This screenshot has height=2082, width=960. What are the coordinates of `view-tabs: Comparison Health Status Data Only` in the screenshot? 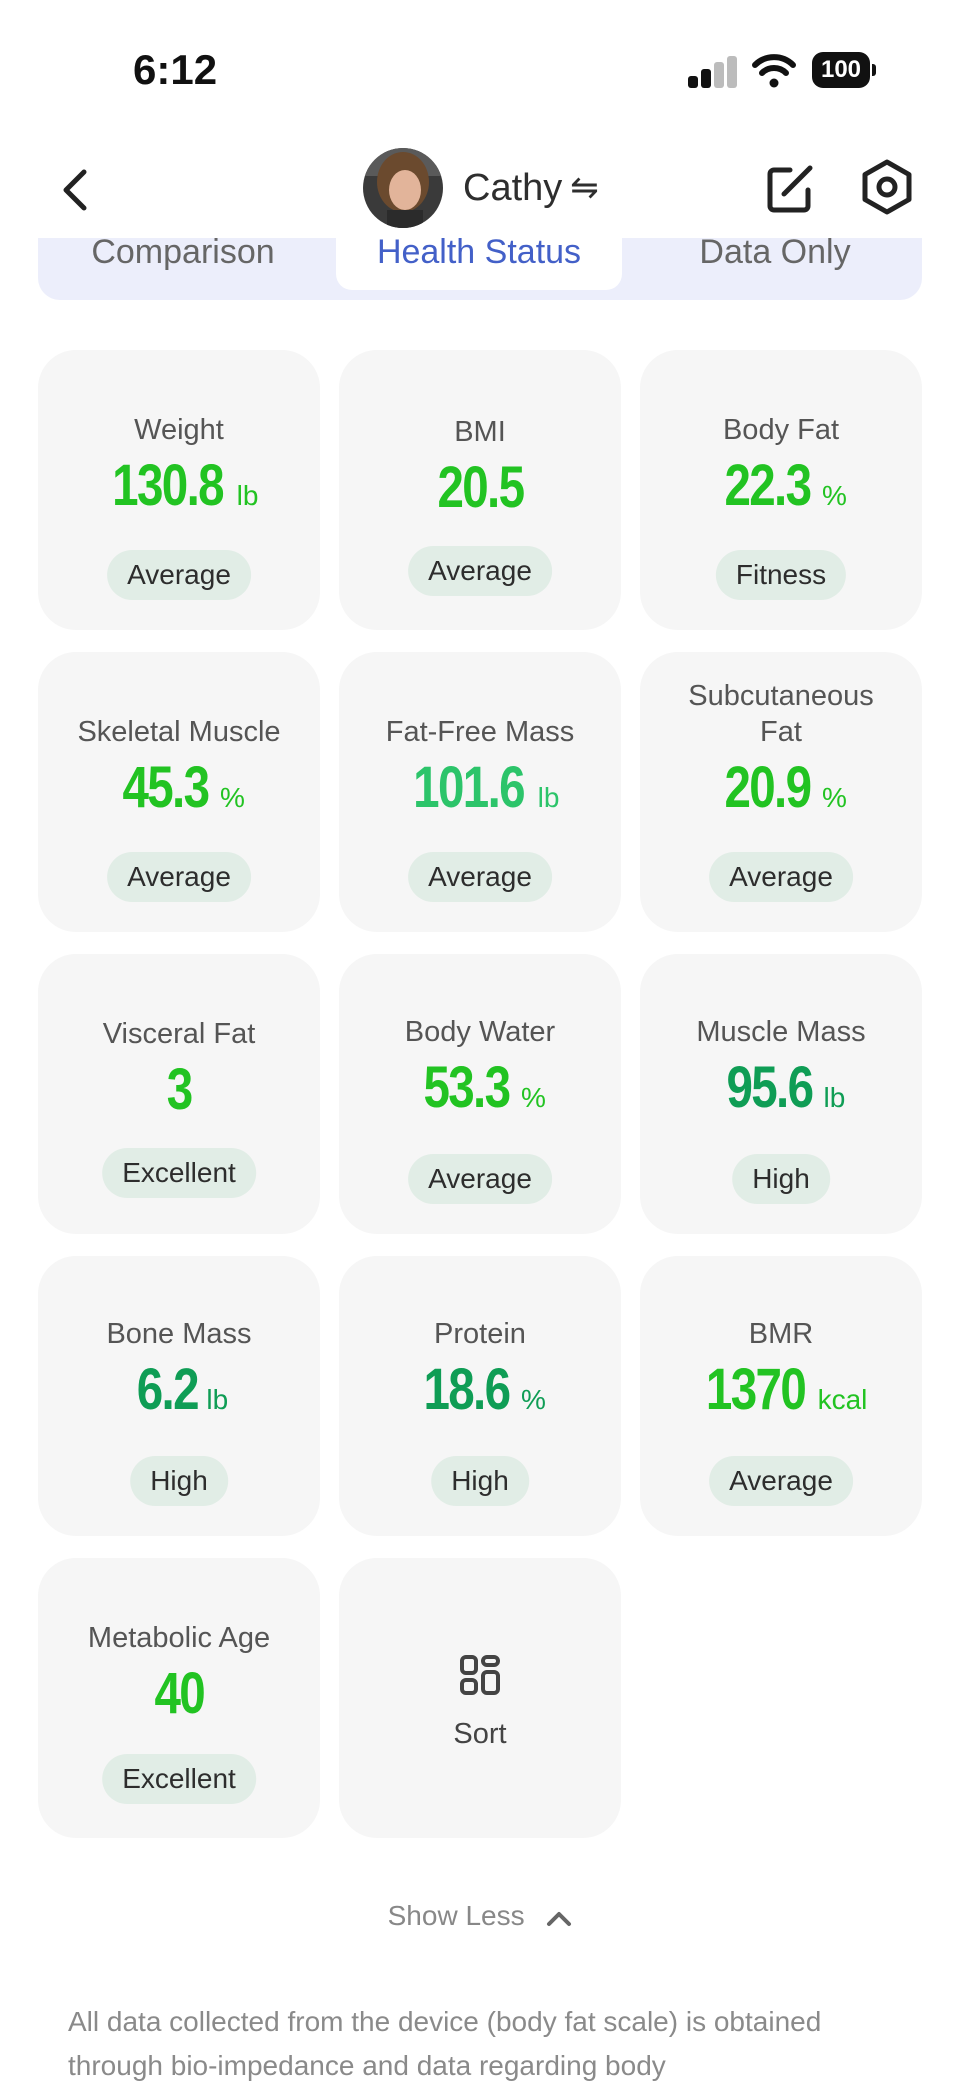 It's located at (480, 266).